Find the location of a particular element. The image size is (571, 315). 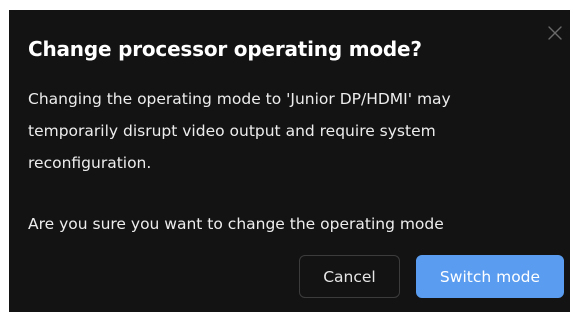

dialog-message-line: reconfiguration. is located at coordinates (90, 163).